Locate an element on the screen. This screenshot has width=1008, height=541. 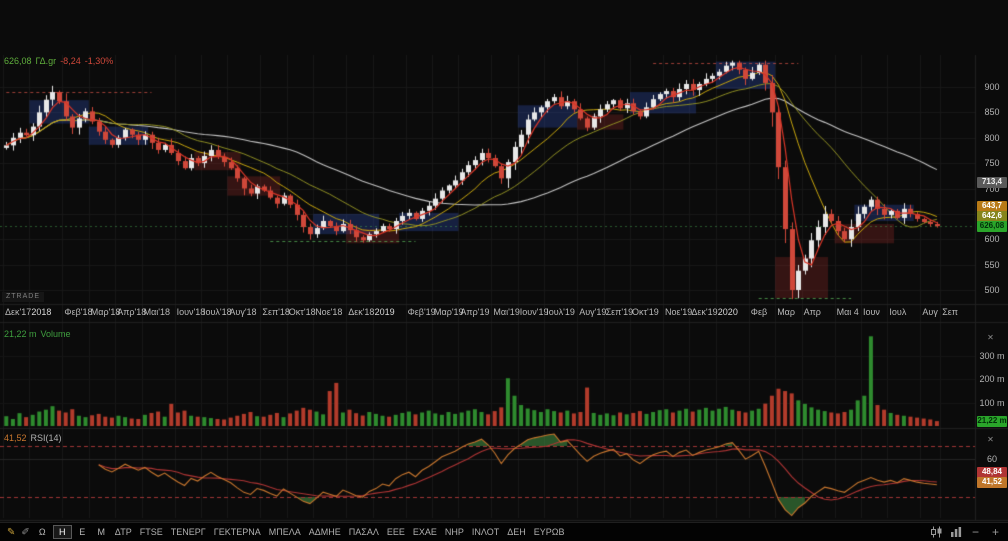
zoom-out-button: − is located at coordinates (975, 532).